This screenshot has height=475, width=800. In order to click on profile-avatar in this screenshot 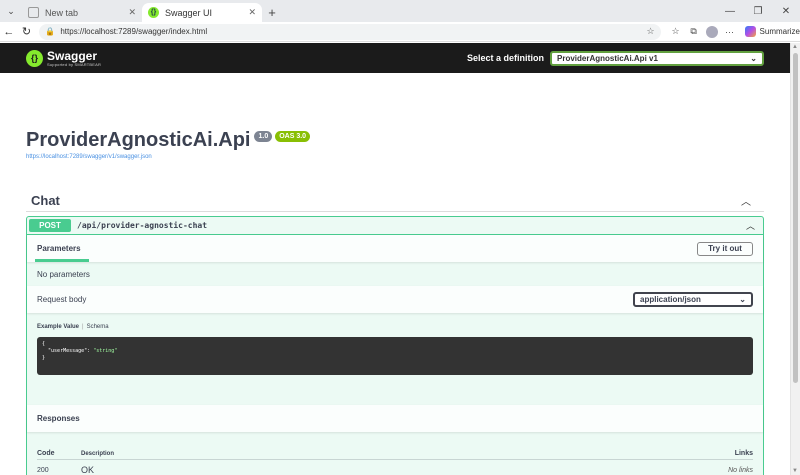, I will do `click(711, 31)`.